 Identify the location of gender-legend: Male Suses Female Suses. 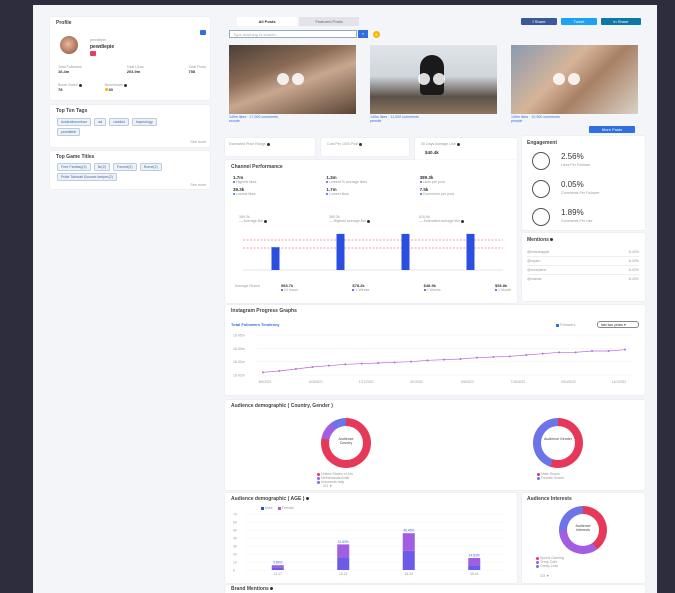
(550, 476).